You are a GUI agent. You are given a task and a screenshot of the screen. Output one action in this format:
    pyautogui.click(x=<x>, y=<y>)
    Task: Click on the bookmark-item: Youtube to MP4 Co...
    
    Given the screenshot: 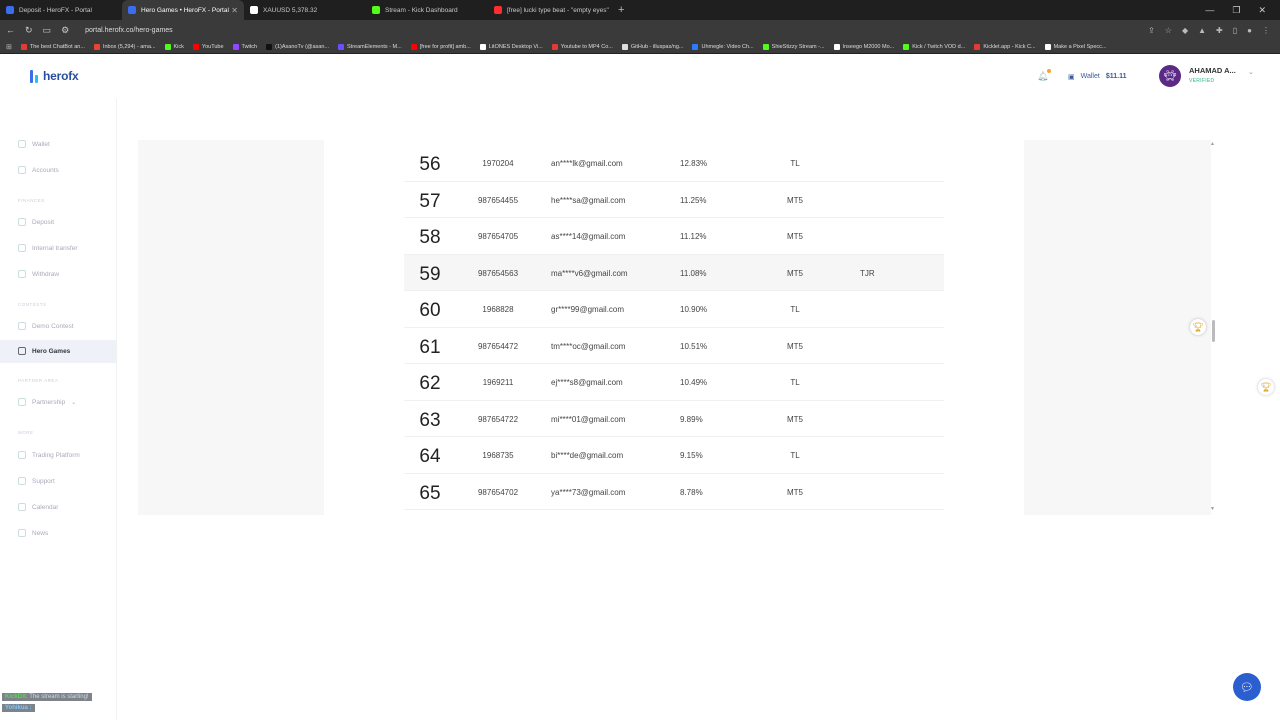 What is the action you would take?
    pyautogui.click(x=582, y=46)
    